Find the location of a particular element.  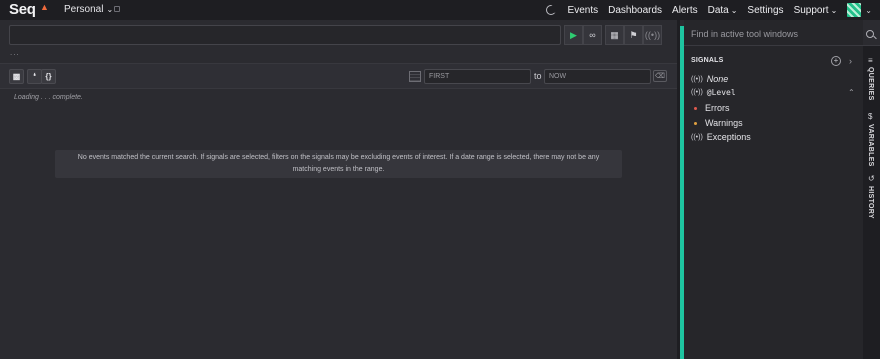

load-status: Loading . . . complete. is located at coordinates (48, 97).